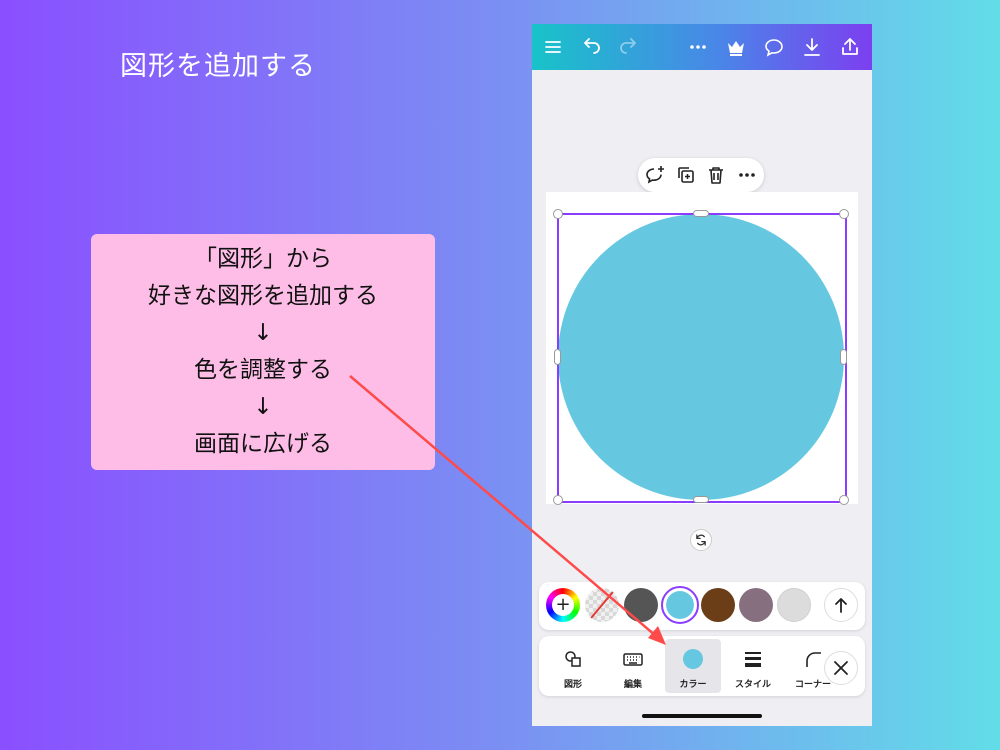 This screenshot has width=1000, height=750. Describe the element at coordinates (693, 685) in the screenshot. I see `tool-label: カラー` at that location.